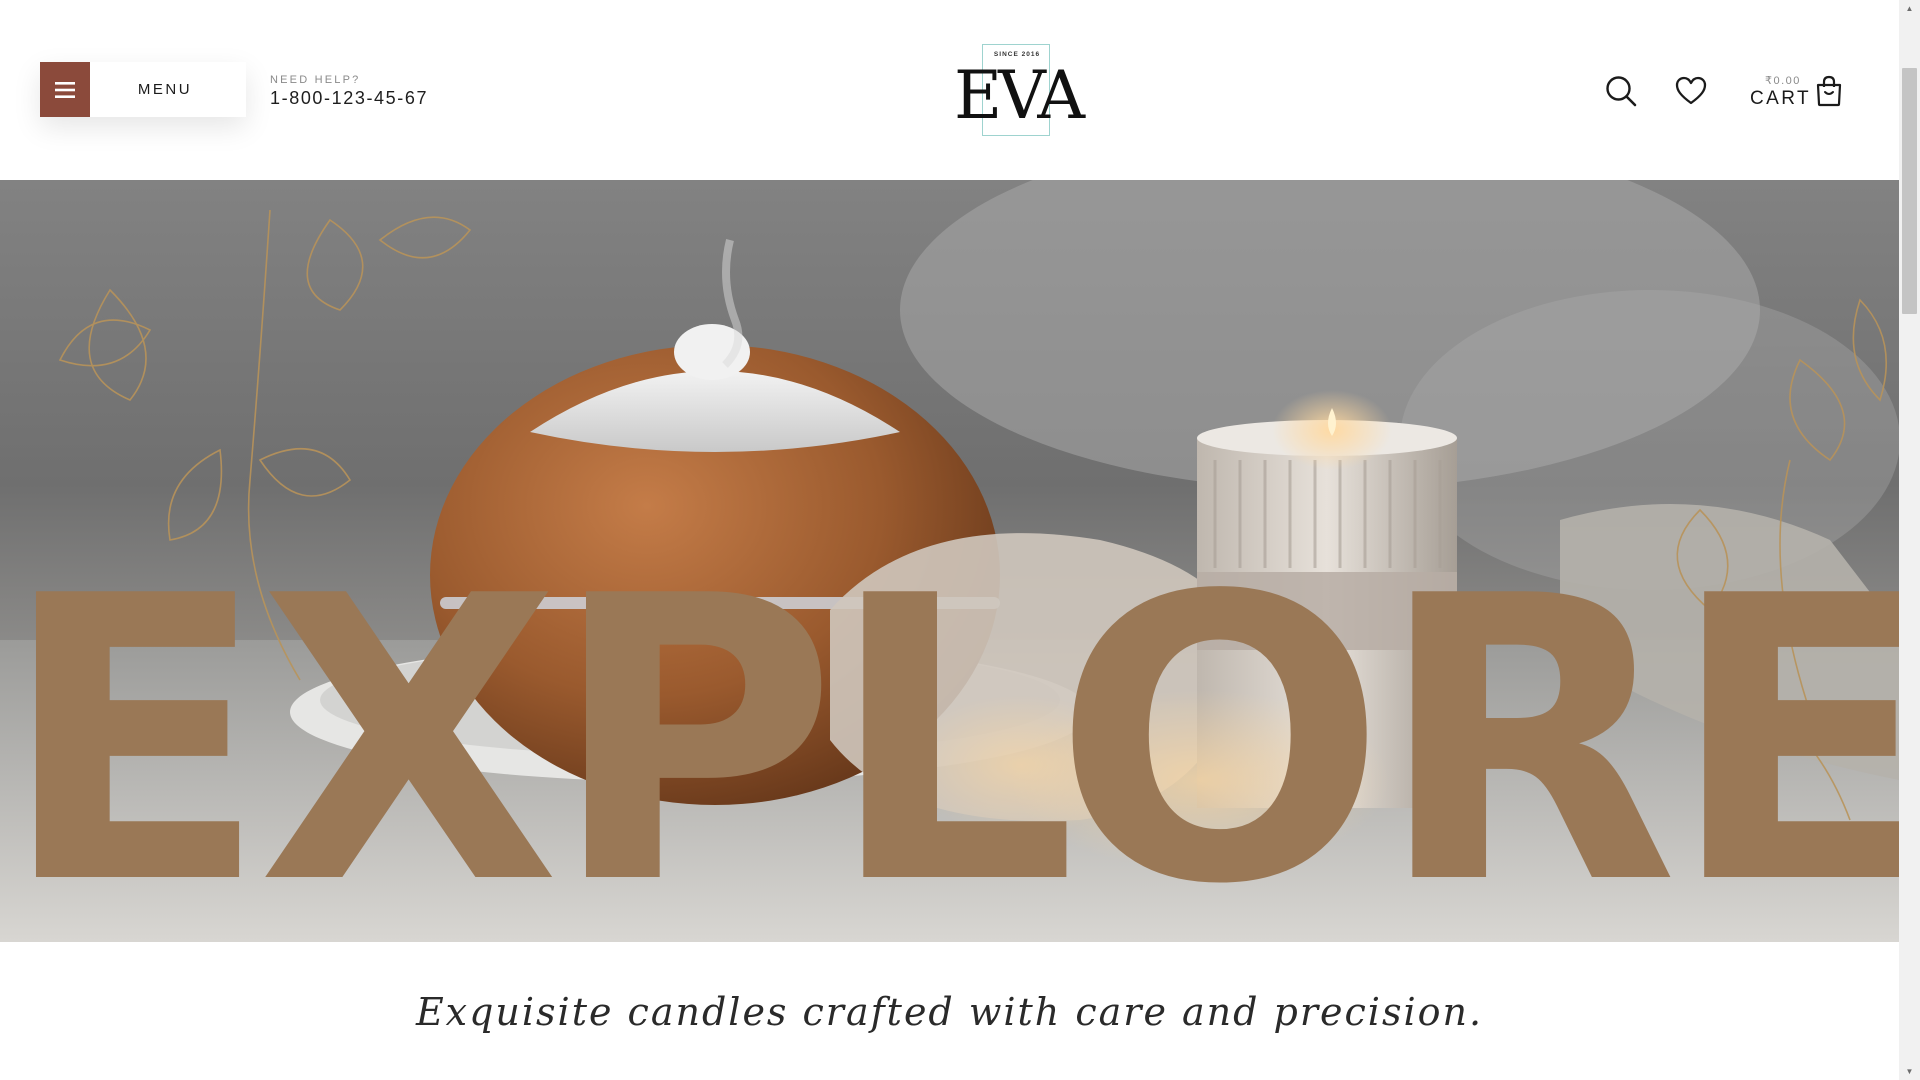 The width and height of the screenshot is (1920, 1080). I want to click on cart-amount: ₹0.00, so click(1783, 81).